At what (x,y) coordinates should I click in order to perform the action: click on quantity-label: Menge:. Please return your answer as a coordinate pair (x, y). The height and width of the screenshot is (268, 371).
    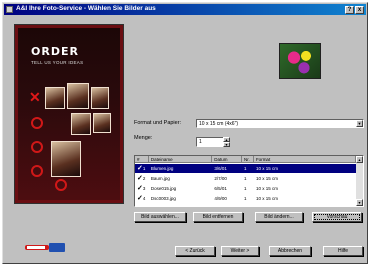
    Looking at the image, I should click on (143, 138).